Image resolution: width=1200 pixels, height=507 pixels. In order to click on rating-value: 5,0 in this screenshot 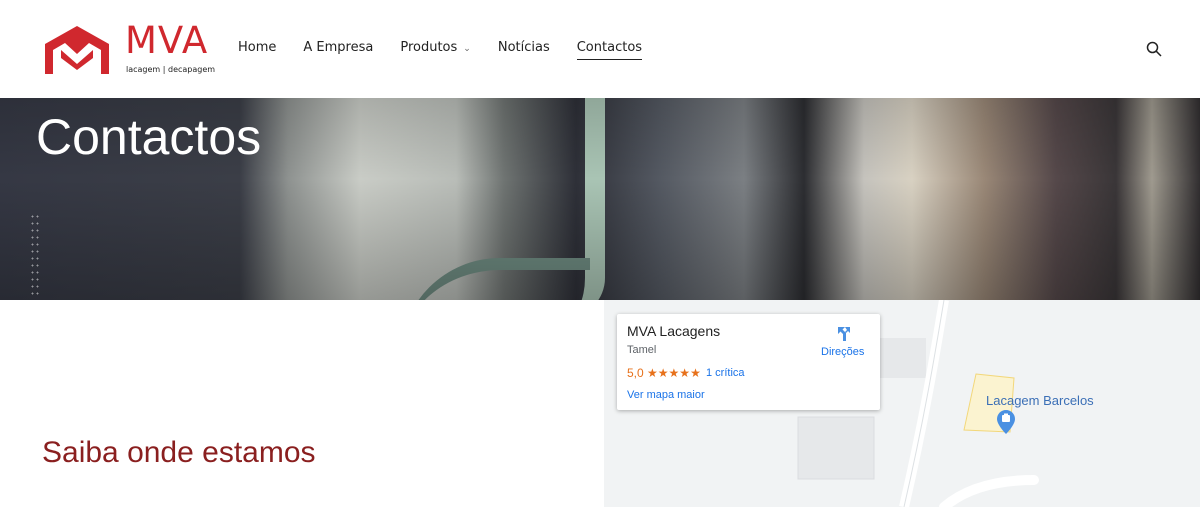, I will do `click(635, 373)`.